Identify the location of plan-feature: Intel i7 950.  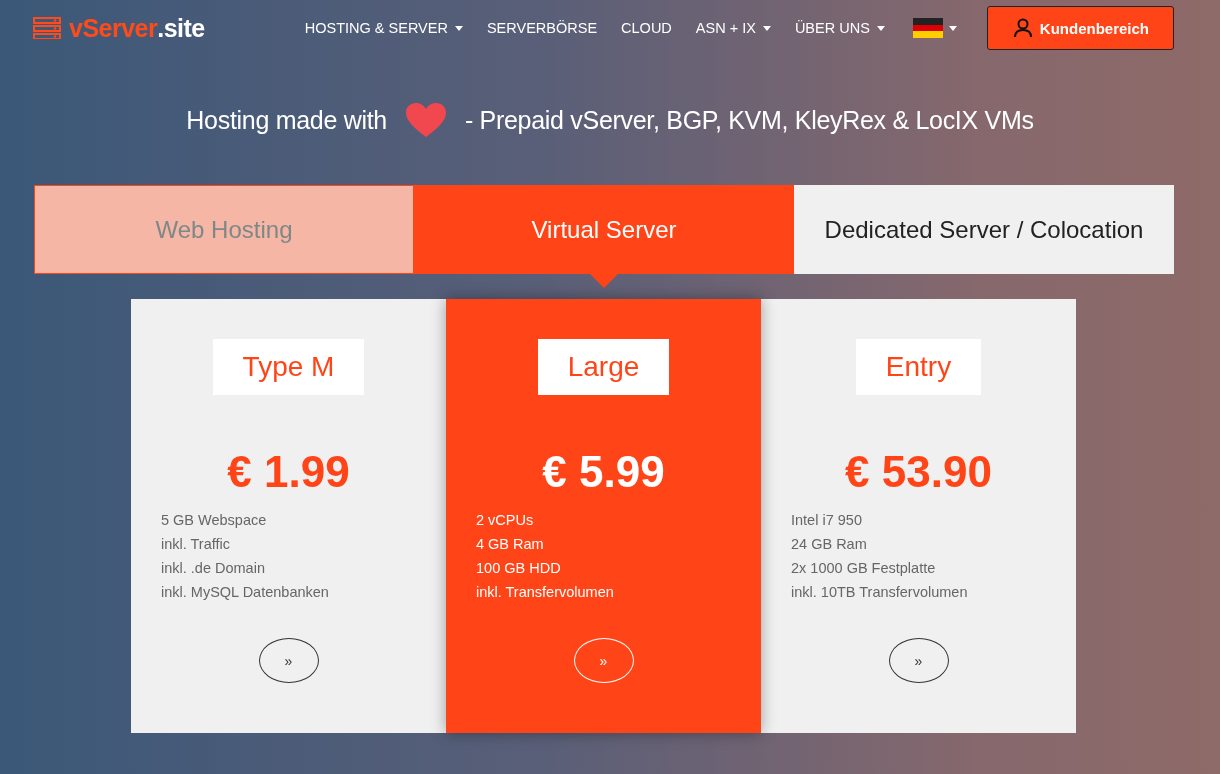
(827, 520).